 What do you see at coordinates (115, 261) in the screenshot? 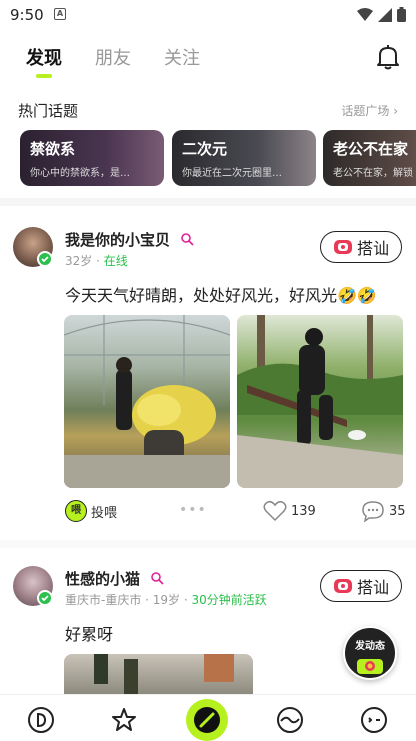
I see `online-status: 在线` at bounding box center [115, 261].